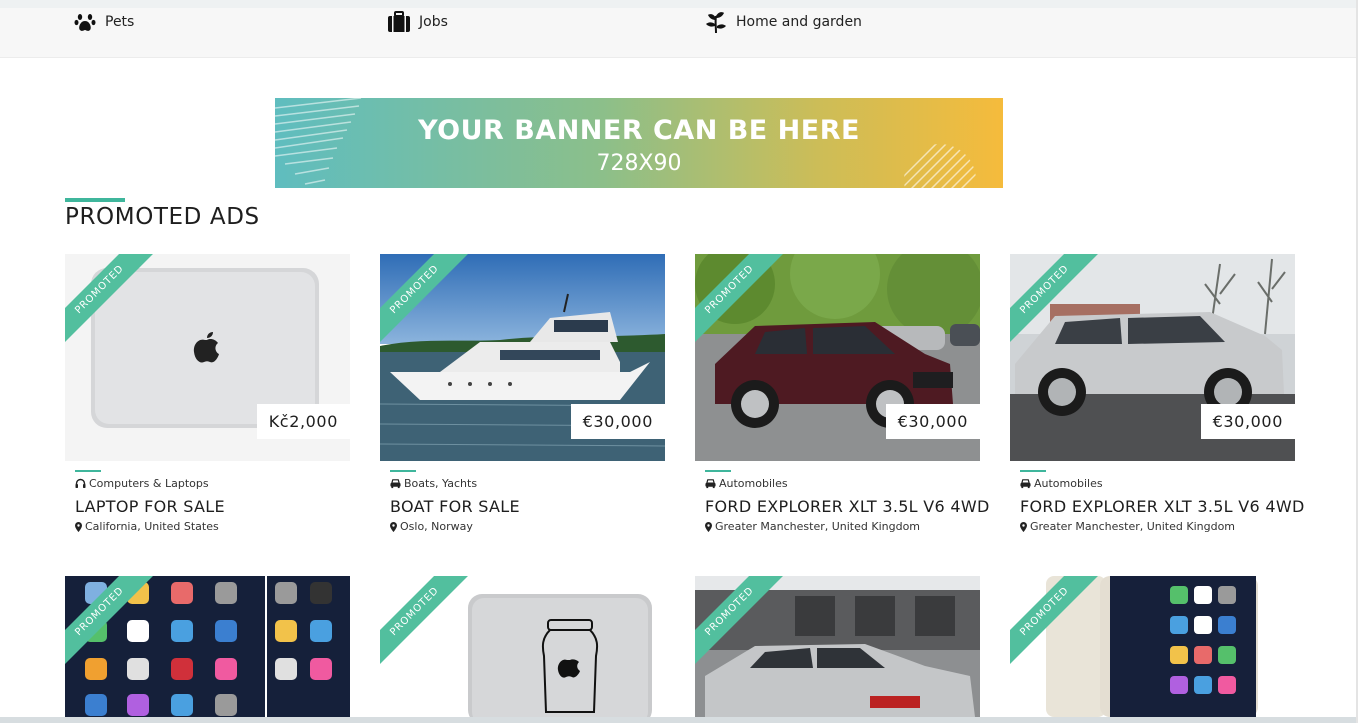 The image size is (1358, 723). What do you see at coordinates (525, 483) in the screenshot?
I see `ad-category: Boats, Yachts` at bounding box center [525, 483].